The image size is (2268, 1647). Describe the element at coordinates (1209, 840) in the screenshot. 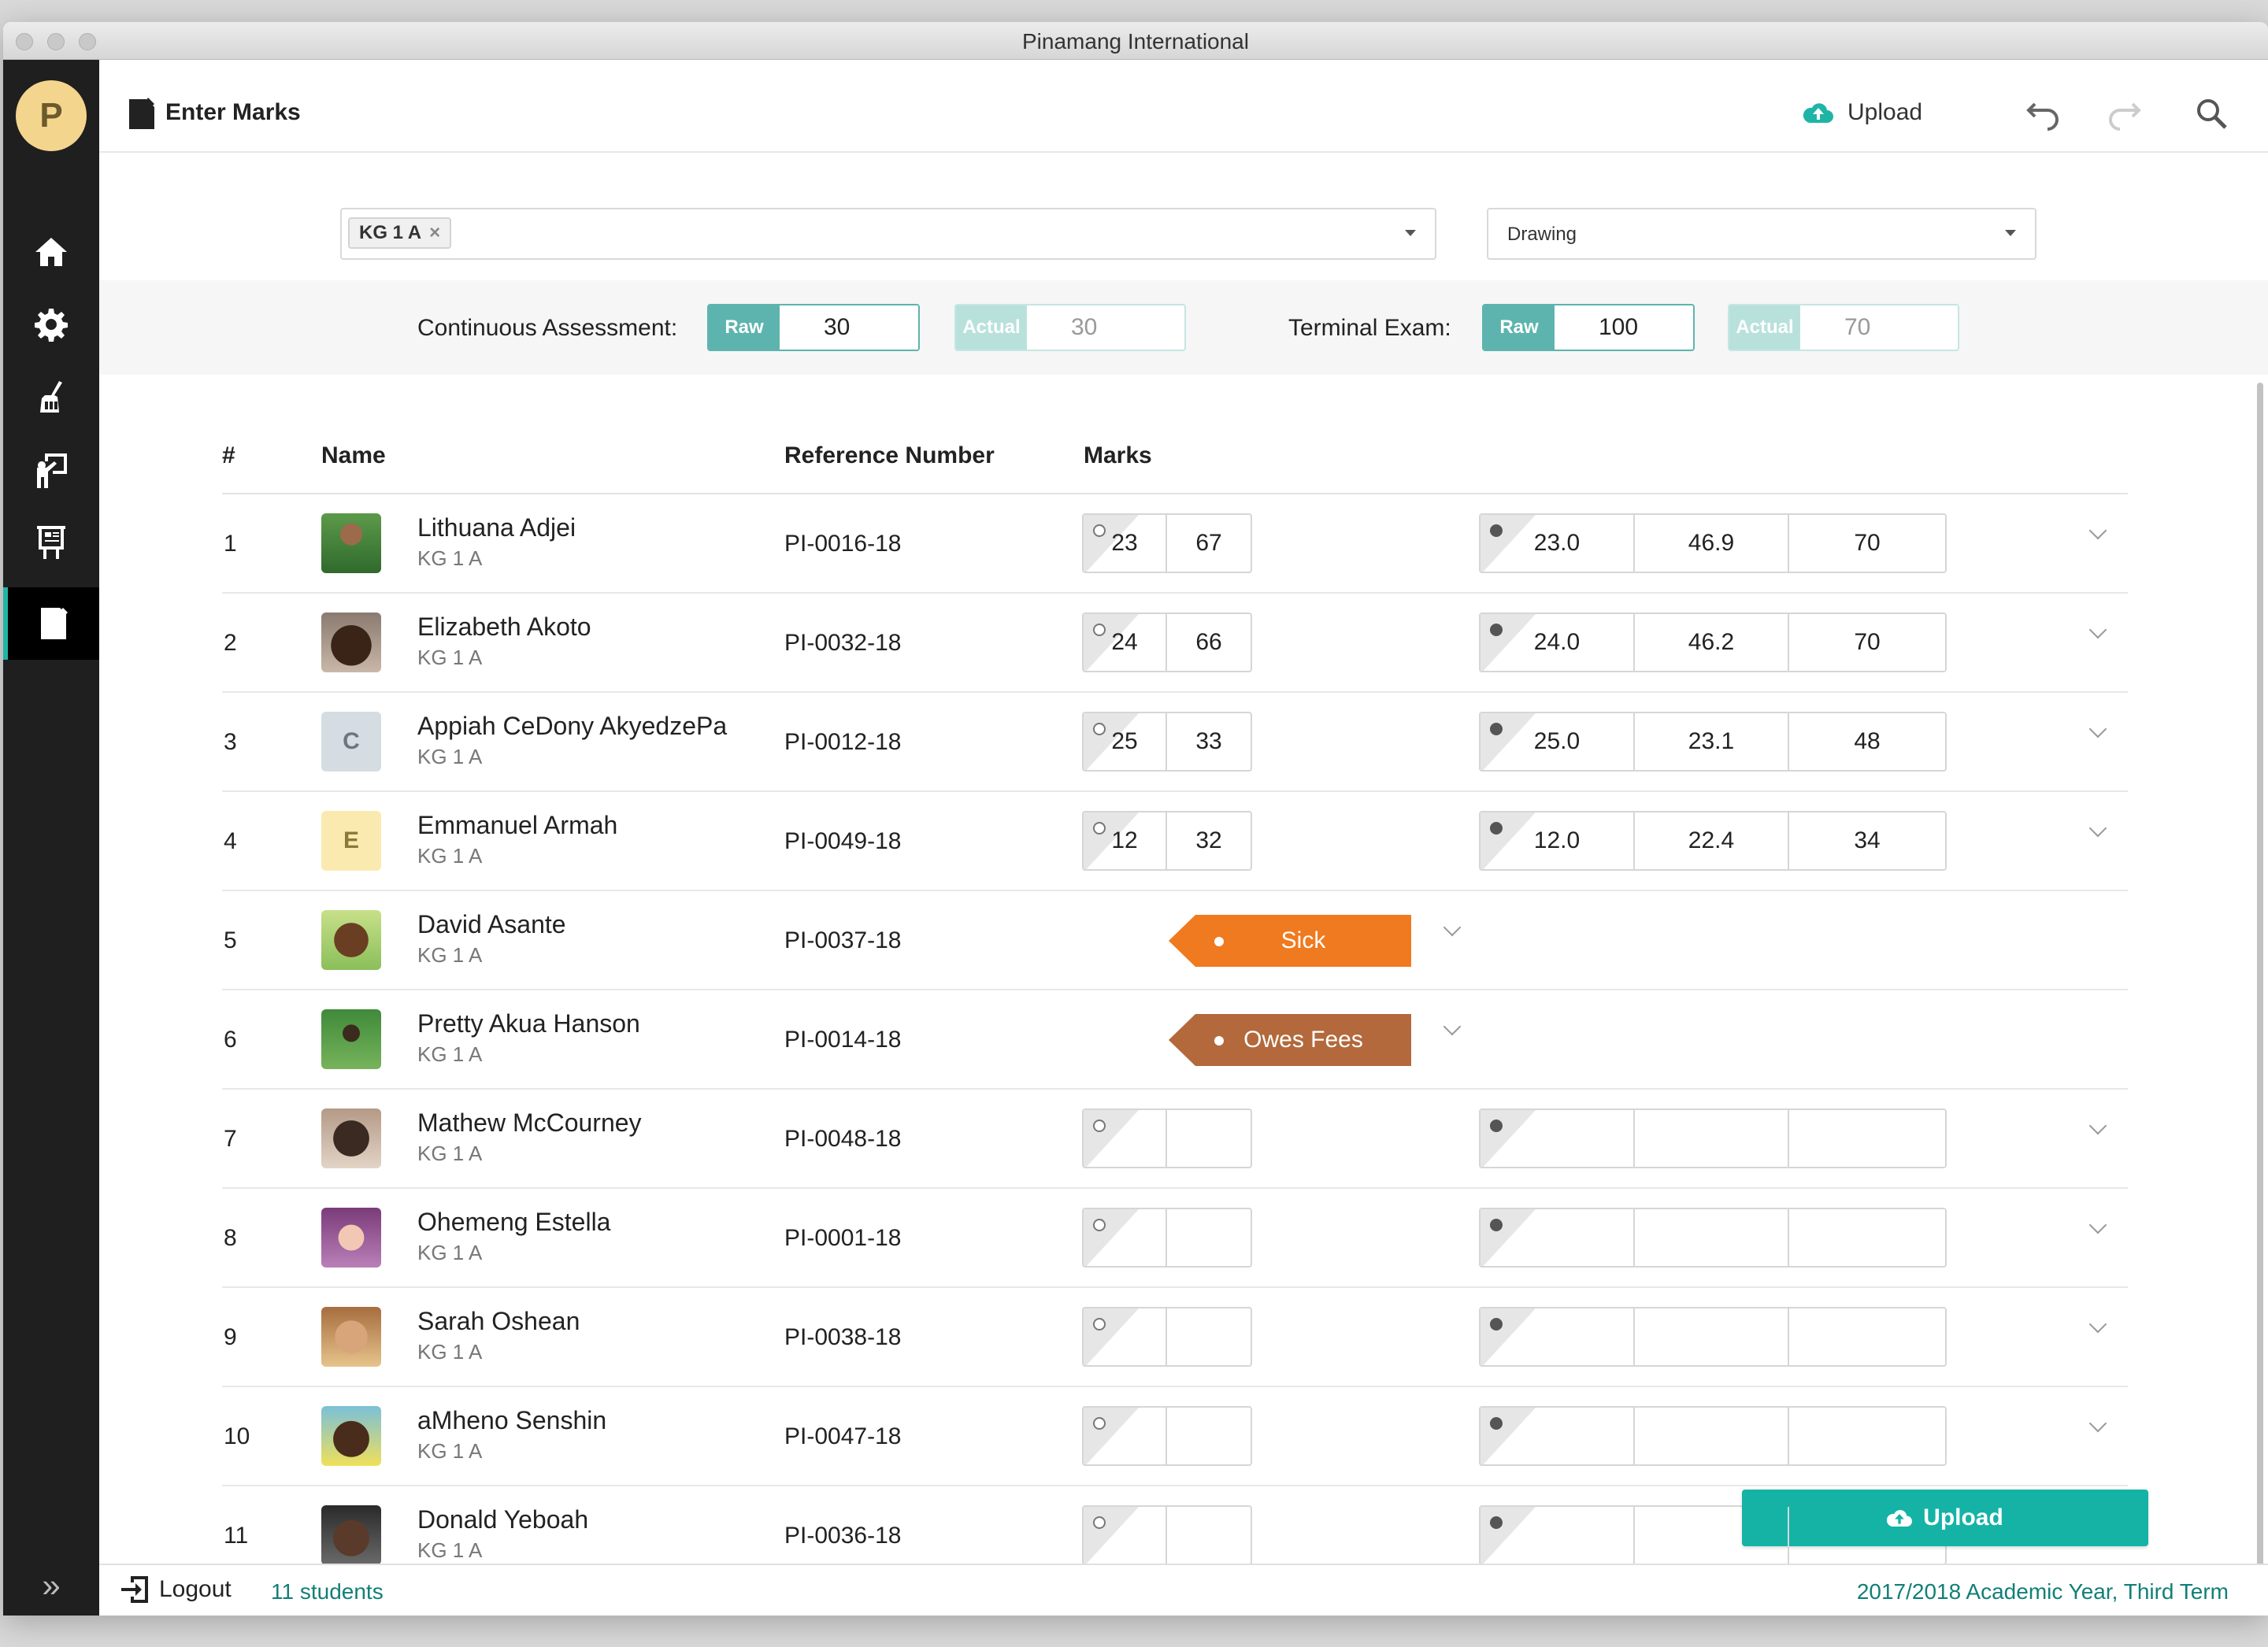

I see `exam-raw-mark-input: 32` at that location.